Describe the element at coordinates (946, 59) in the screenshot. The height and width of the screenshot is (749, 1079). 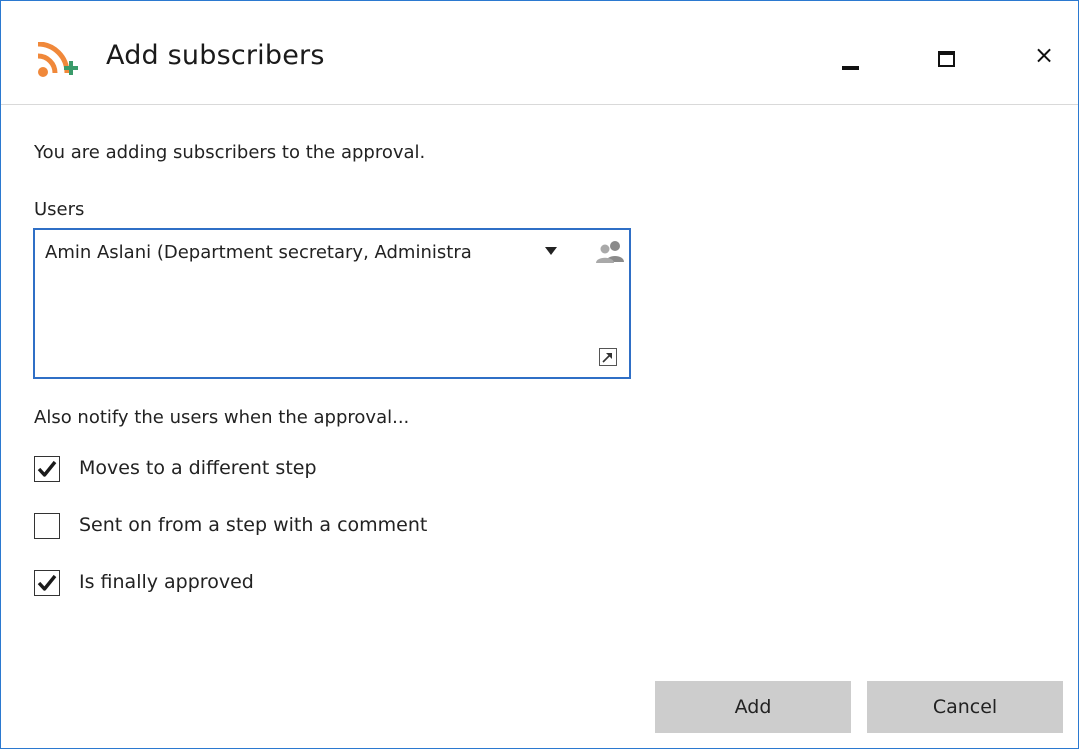
I see `maximize-icon` at that location.